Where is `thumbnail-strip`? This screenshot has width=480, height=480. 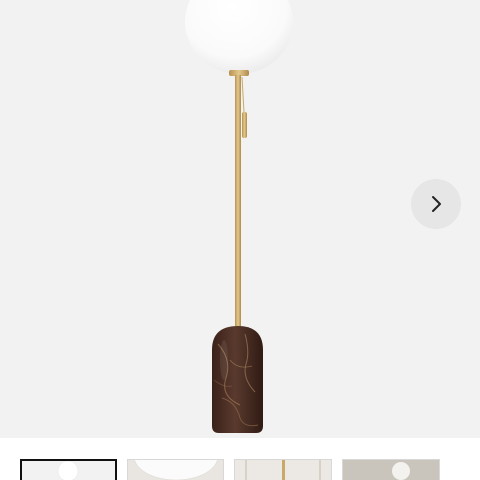
thumbnail-strip is located at coordinates (240, 459).